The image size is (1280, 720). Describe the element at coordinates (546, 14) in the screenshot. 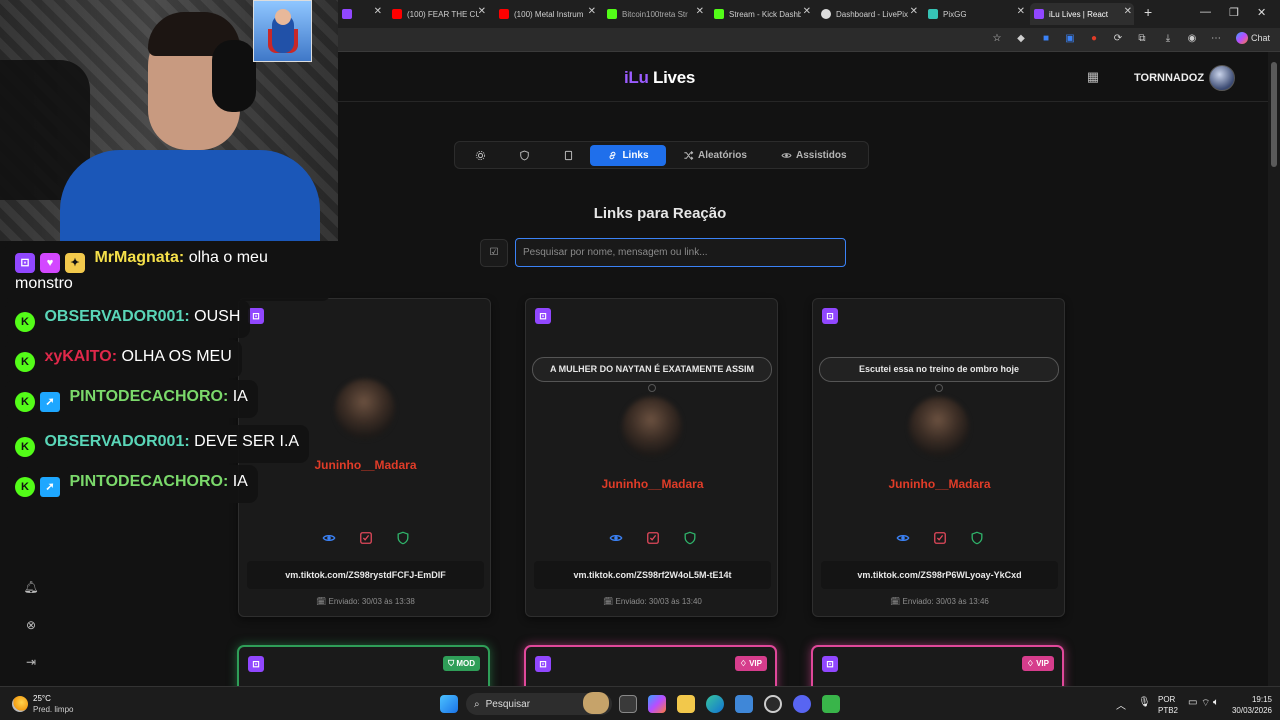

I see `browser-tab: (100) Metal Instrum ✕` at that location.